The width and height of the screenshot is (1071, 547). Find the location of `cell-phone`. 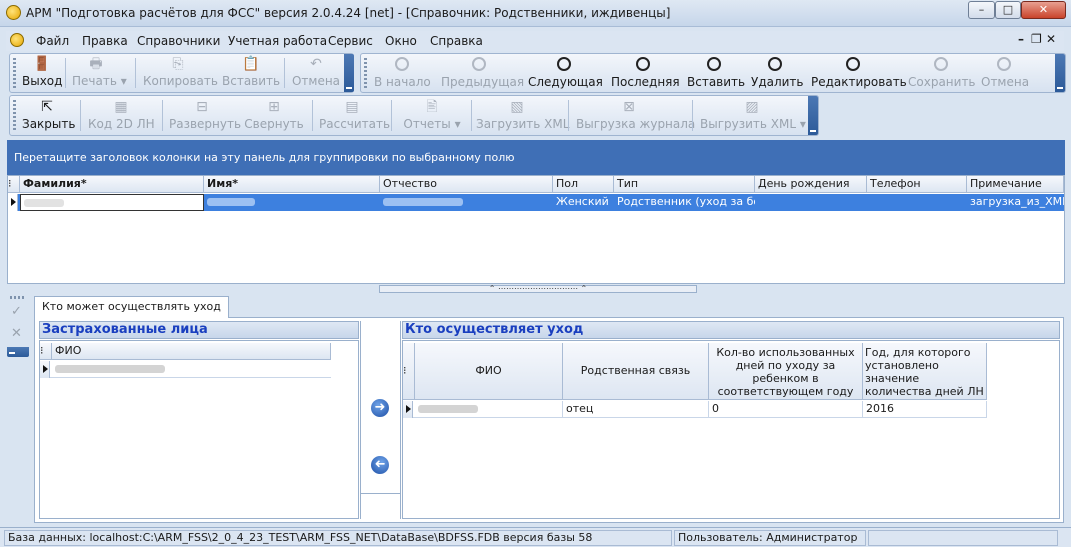

cell-phone is located at coordinates (917, 202).